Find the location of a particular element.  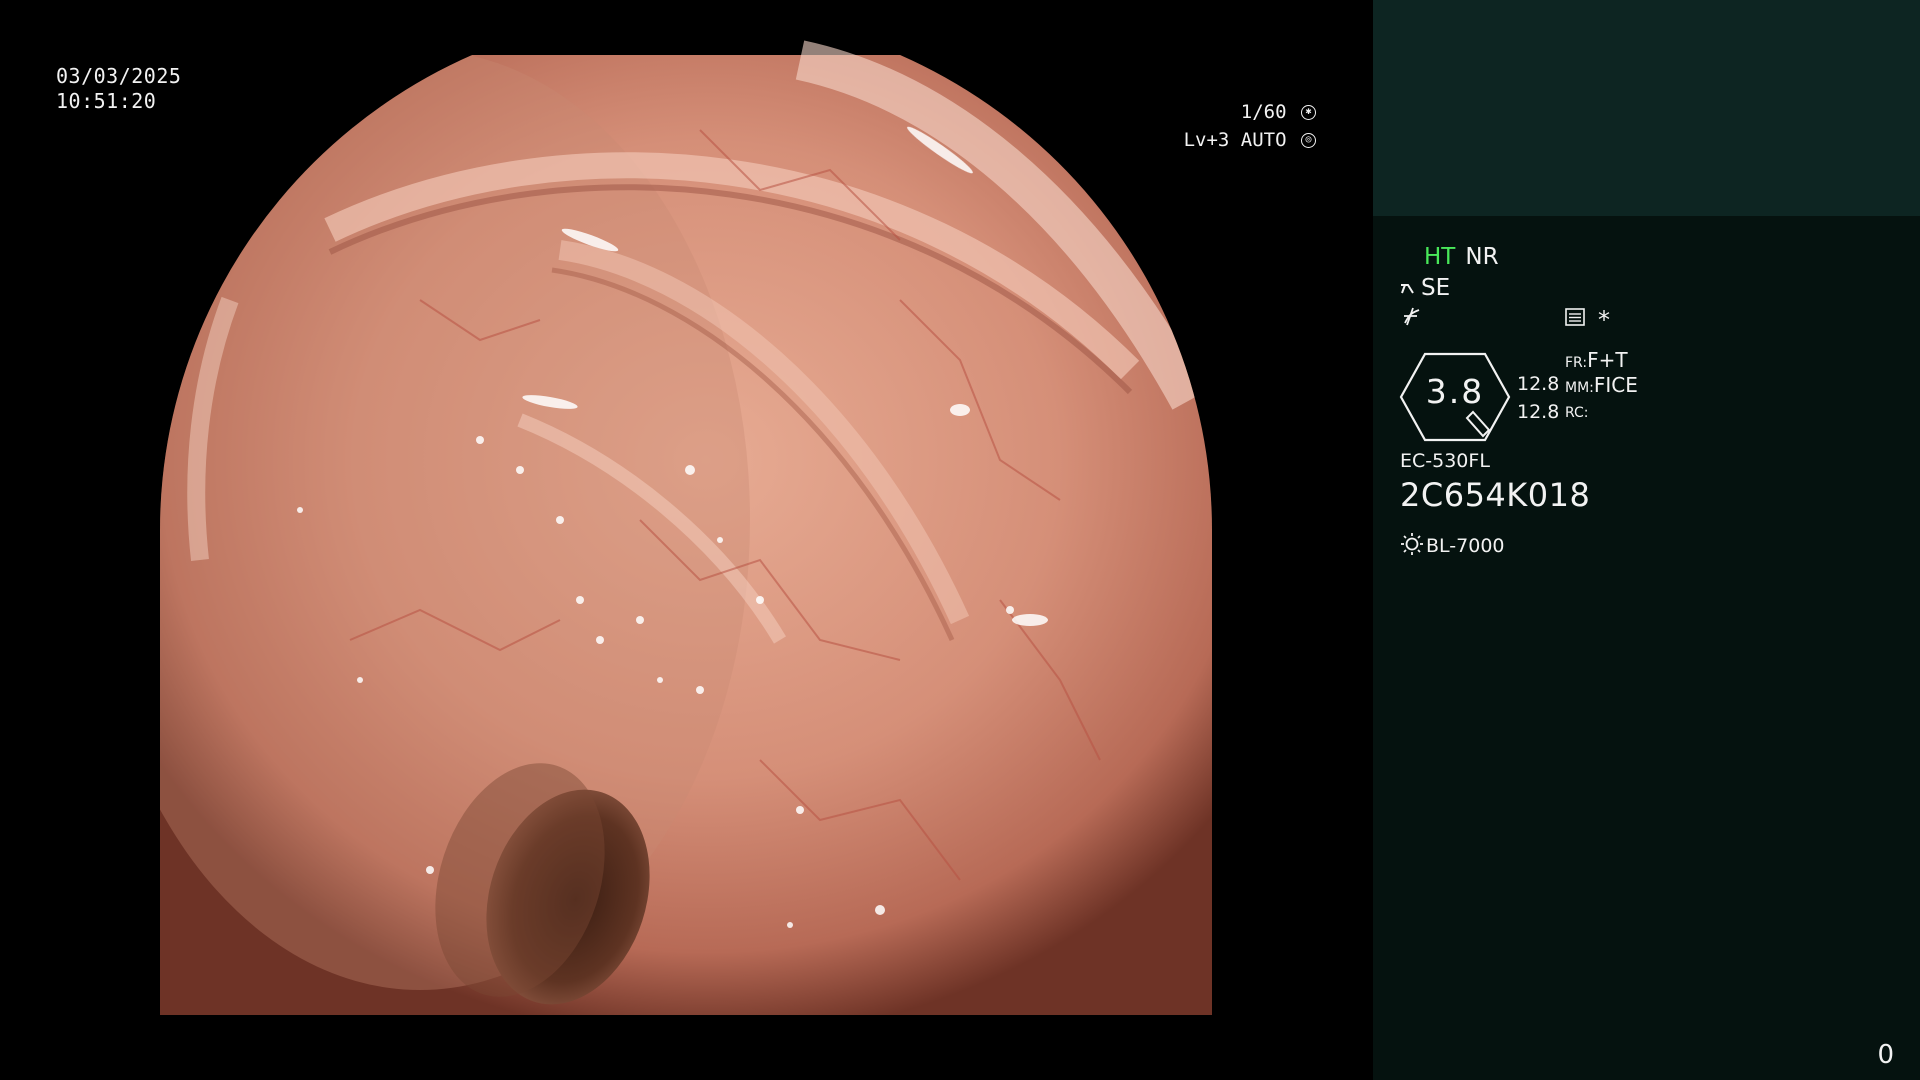

menu-box-icon is located at coordinates (1575, 320).